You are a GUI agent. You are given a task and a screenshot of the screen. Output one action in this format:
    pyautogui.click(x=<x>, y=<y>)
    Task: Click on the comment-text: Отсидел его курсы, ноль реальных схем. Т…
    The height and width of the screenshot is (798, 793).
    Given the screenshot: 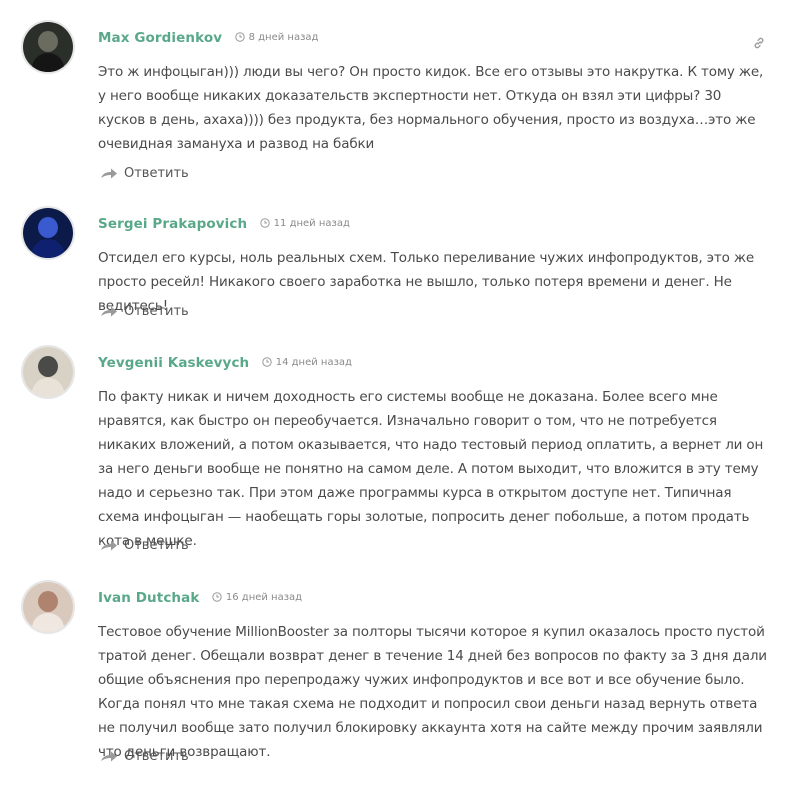 What is the action you would take?
    pyautogui.click(x=426, y=282)
    